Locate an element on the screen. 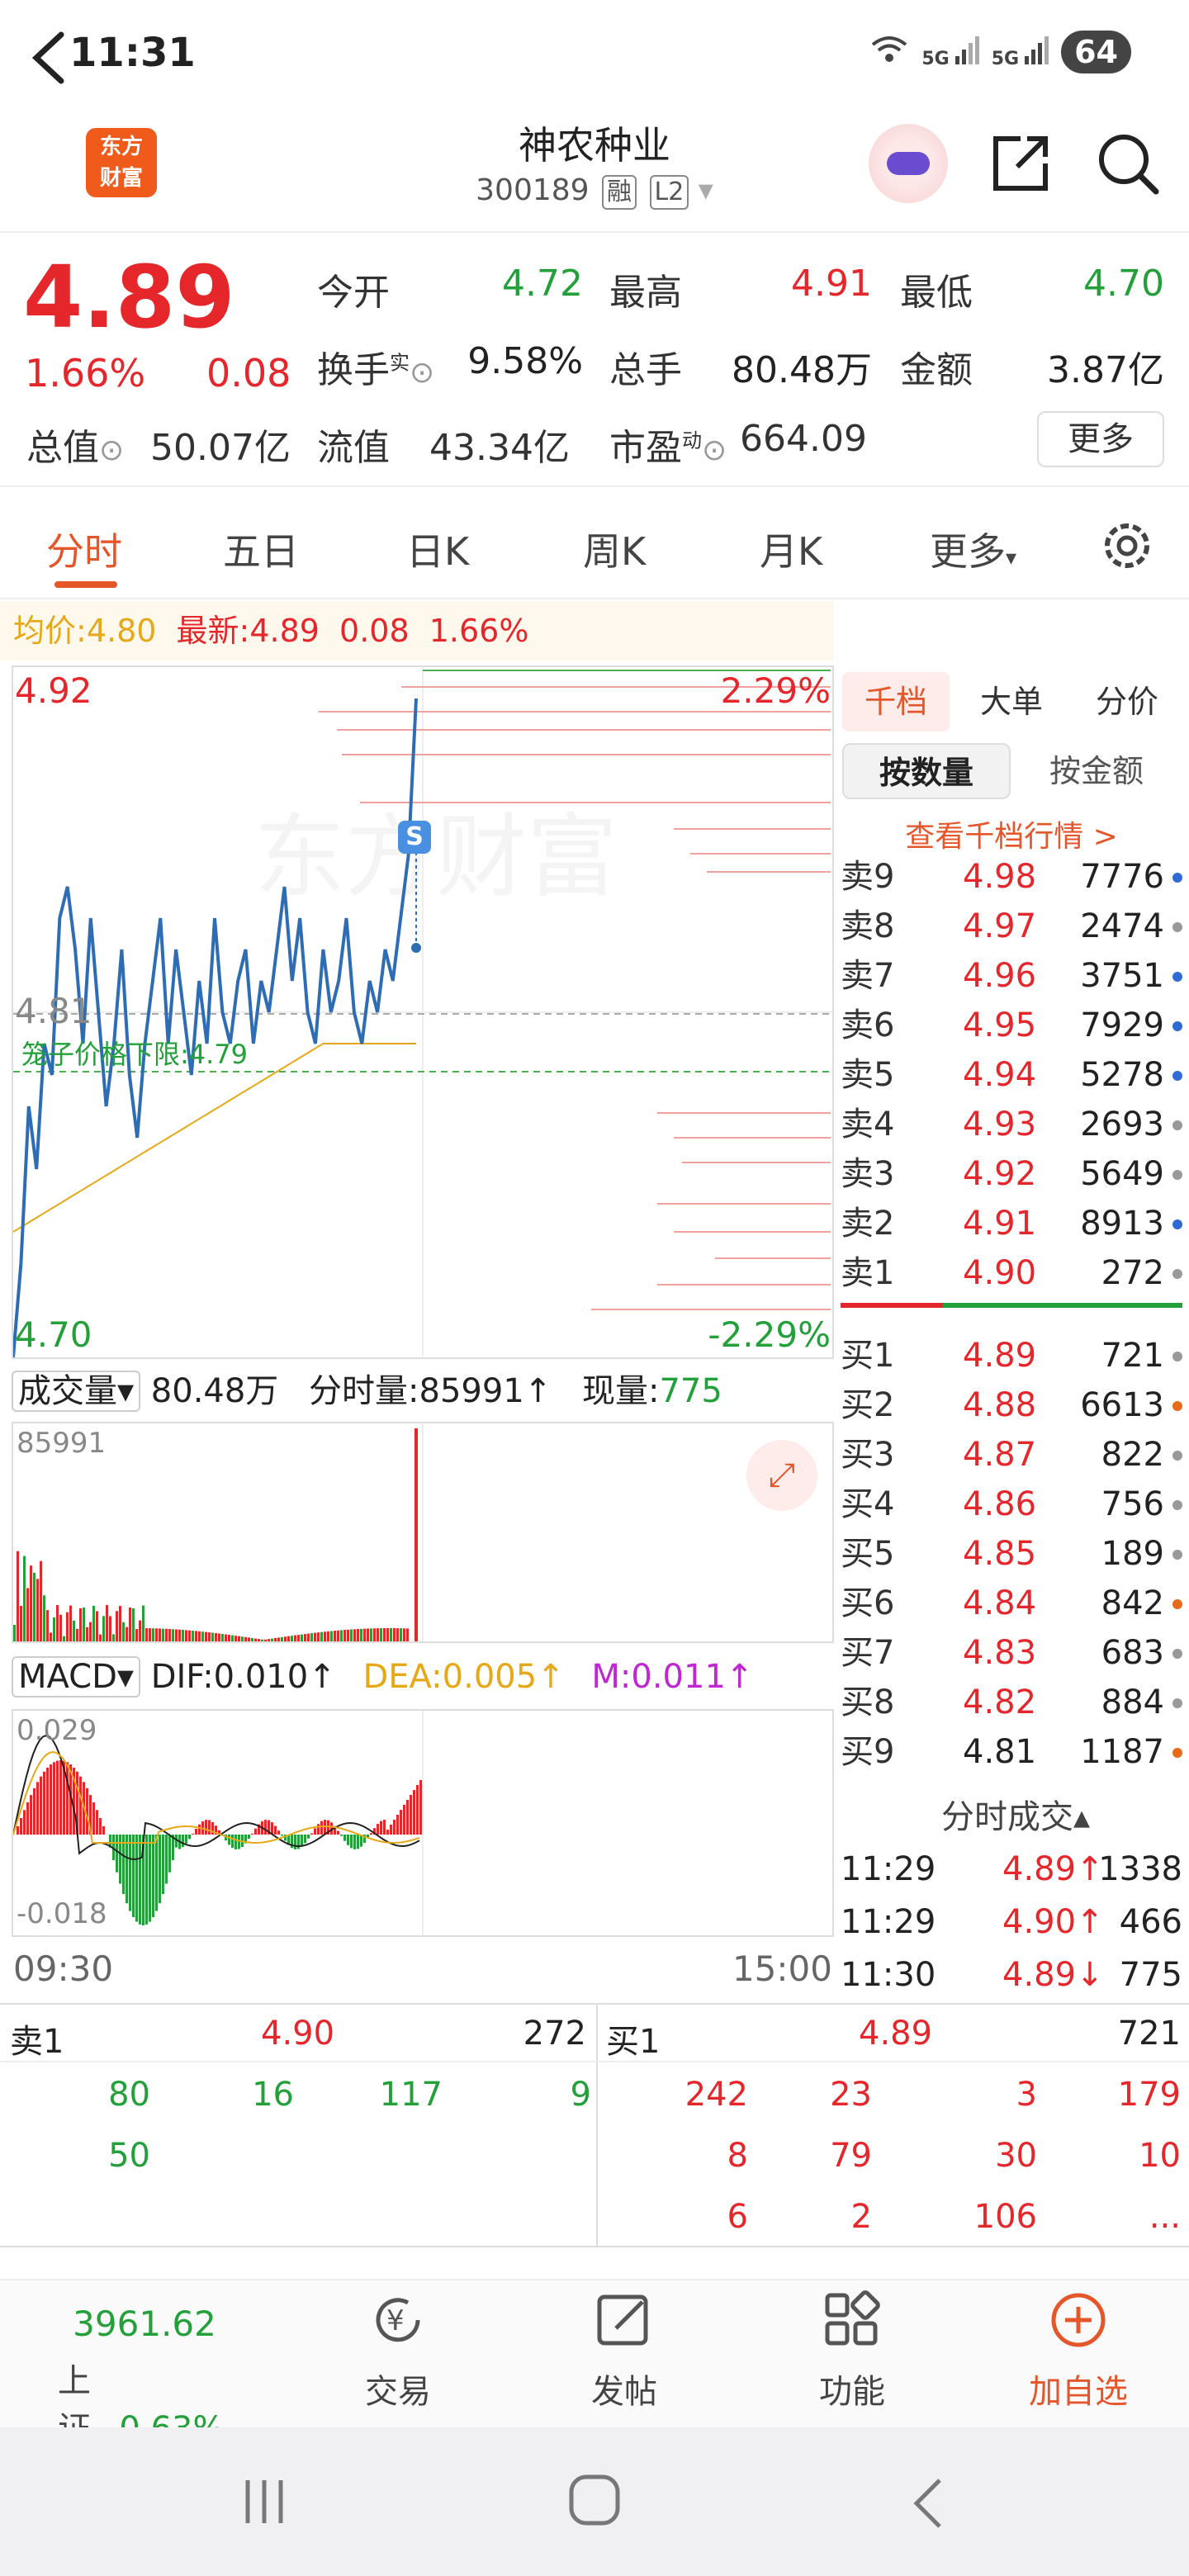  bid-qty: 683 is located at coordinates (1132, 1653).